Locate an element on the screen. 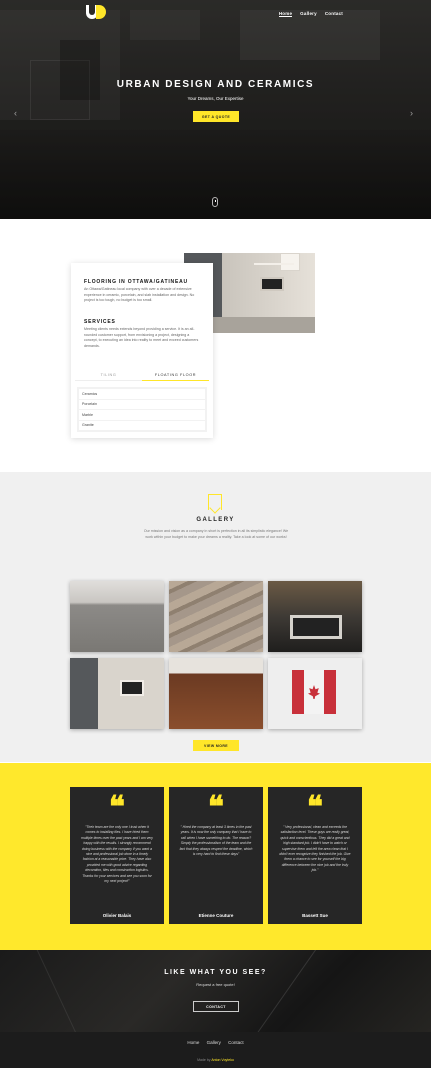 Image resolution: width=431 pixels, height=1068 pixels. gallery-title: GALLERY is located at coordinates (215, 520).